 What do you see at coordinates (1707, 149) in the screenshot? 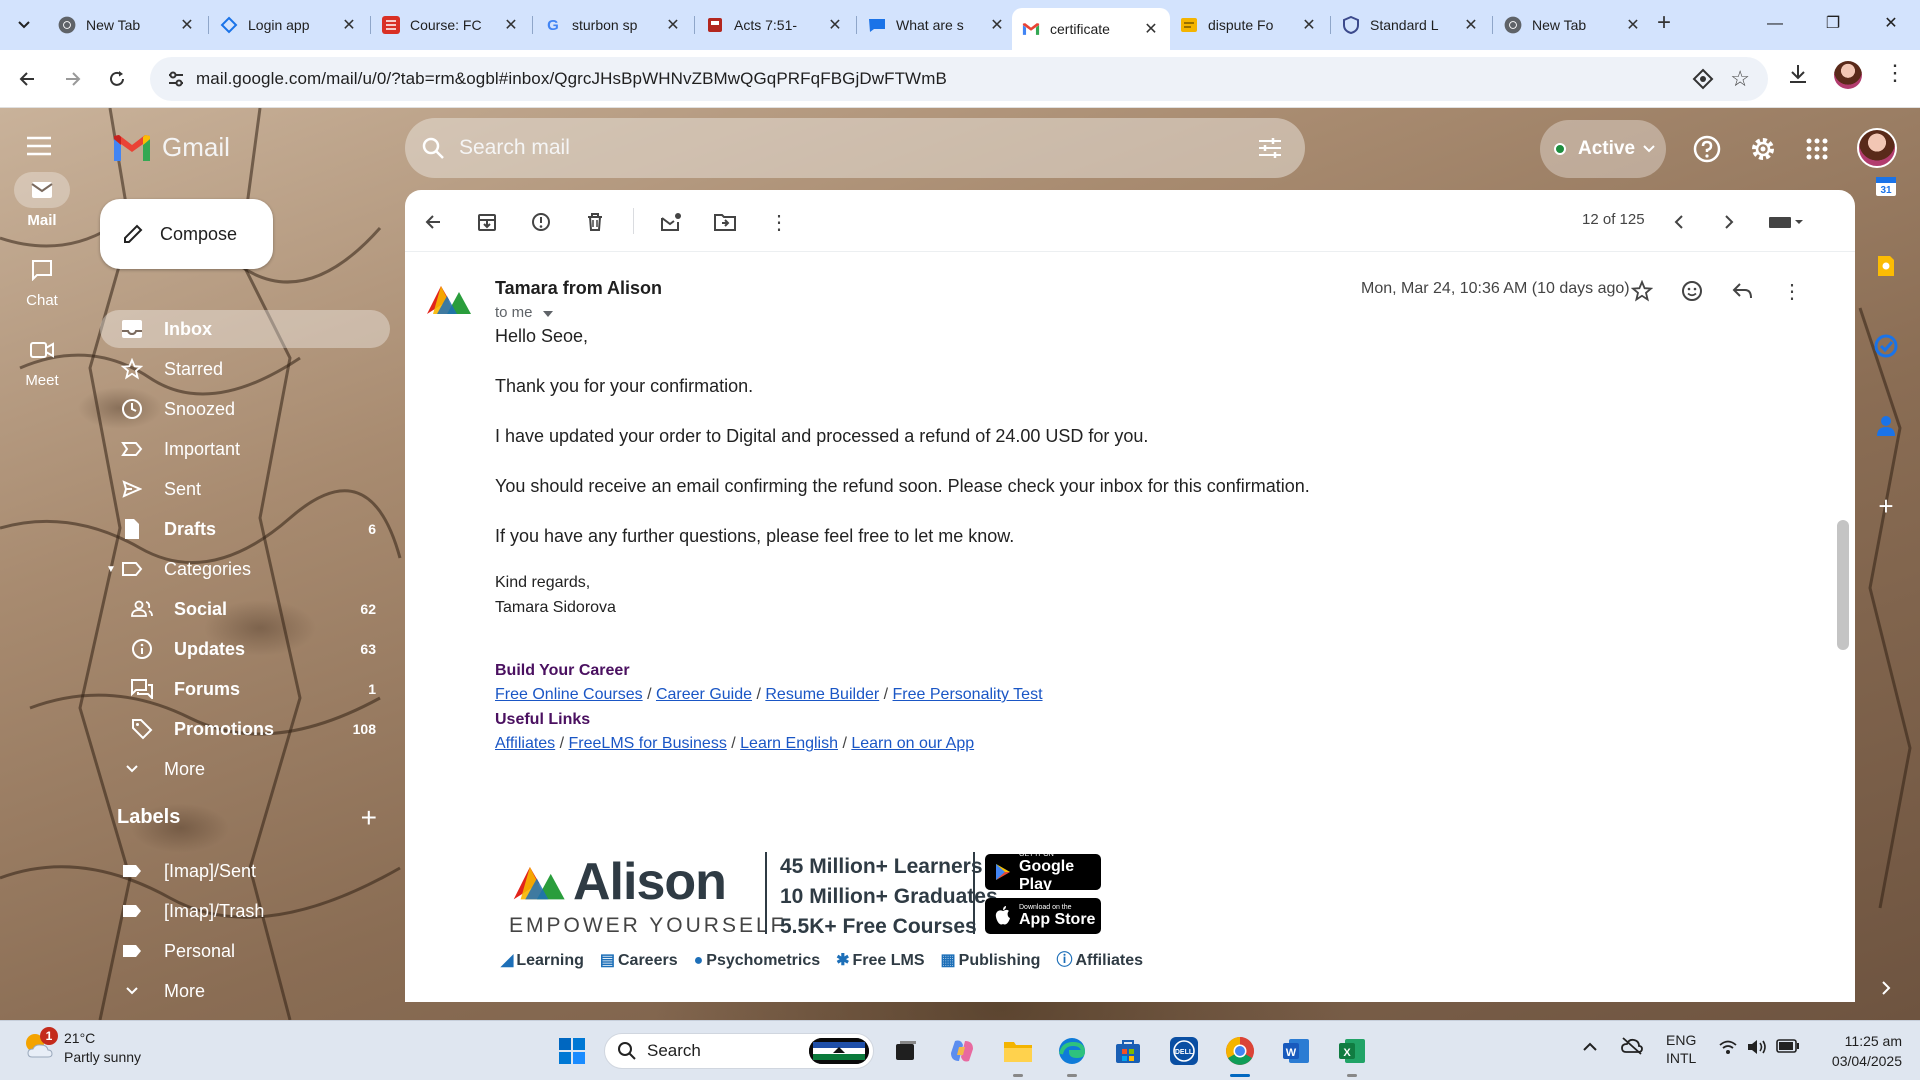
I see `support-button` at bounding box center [1707, 149].